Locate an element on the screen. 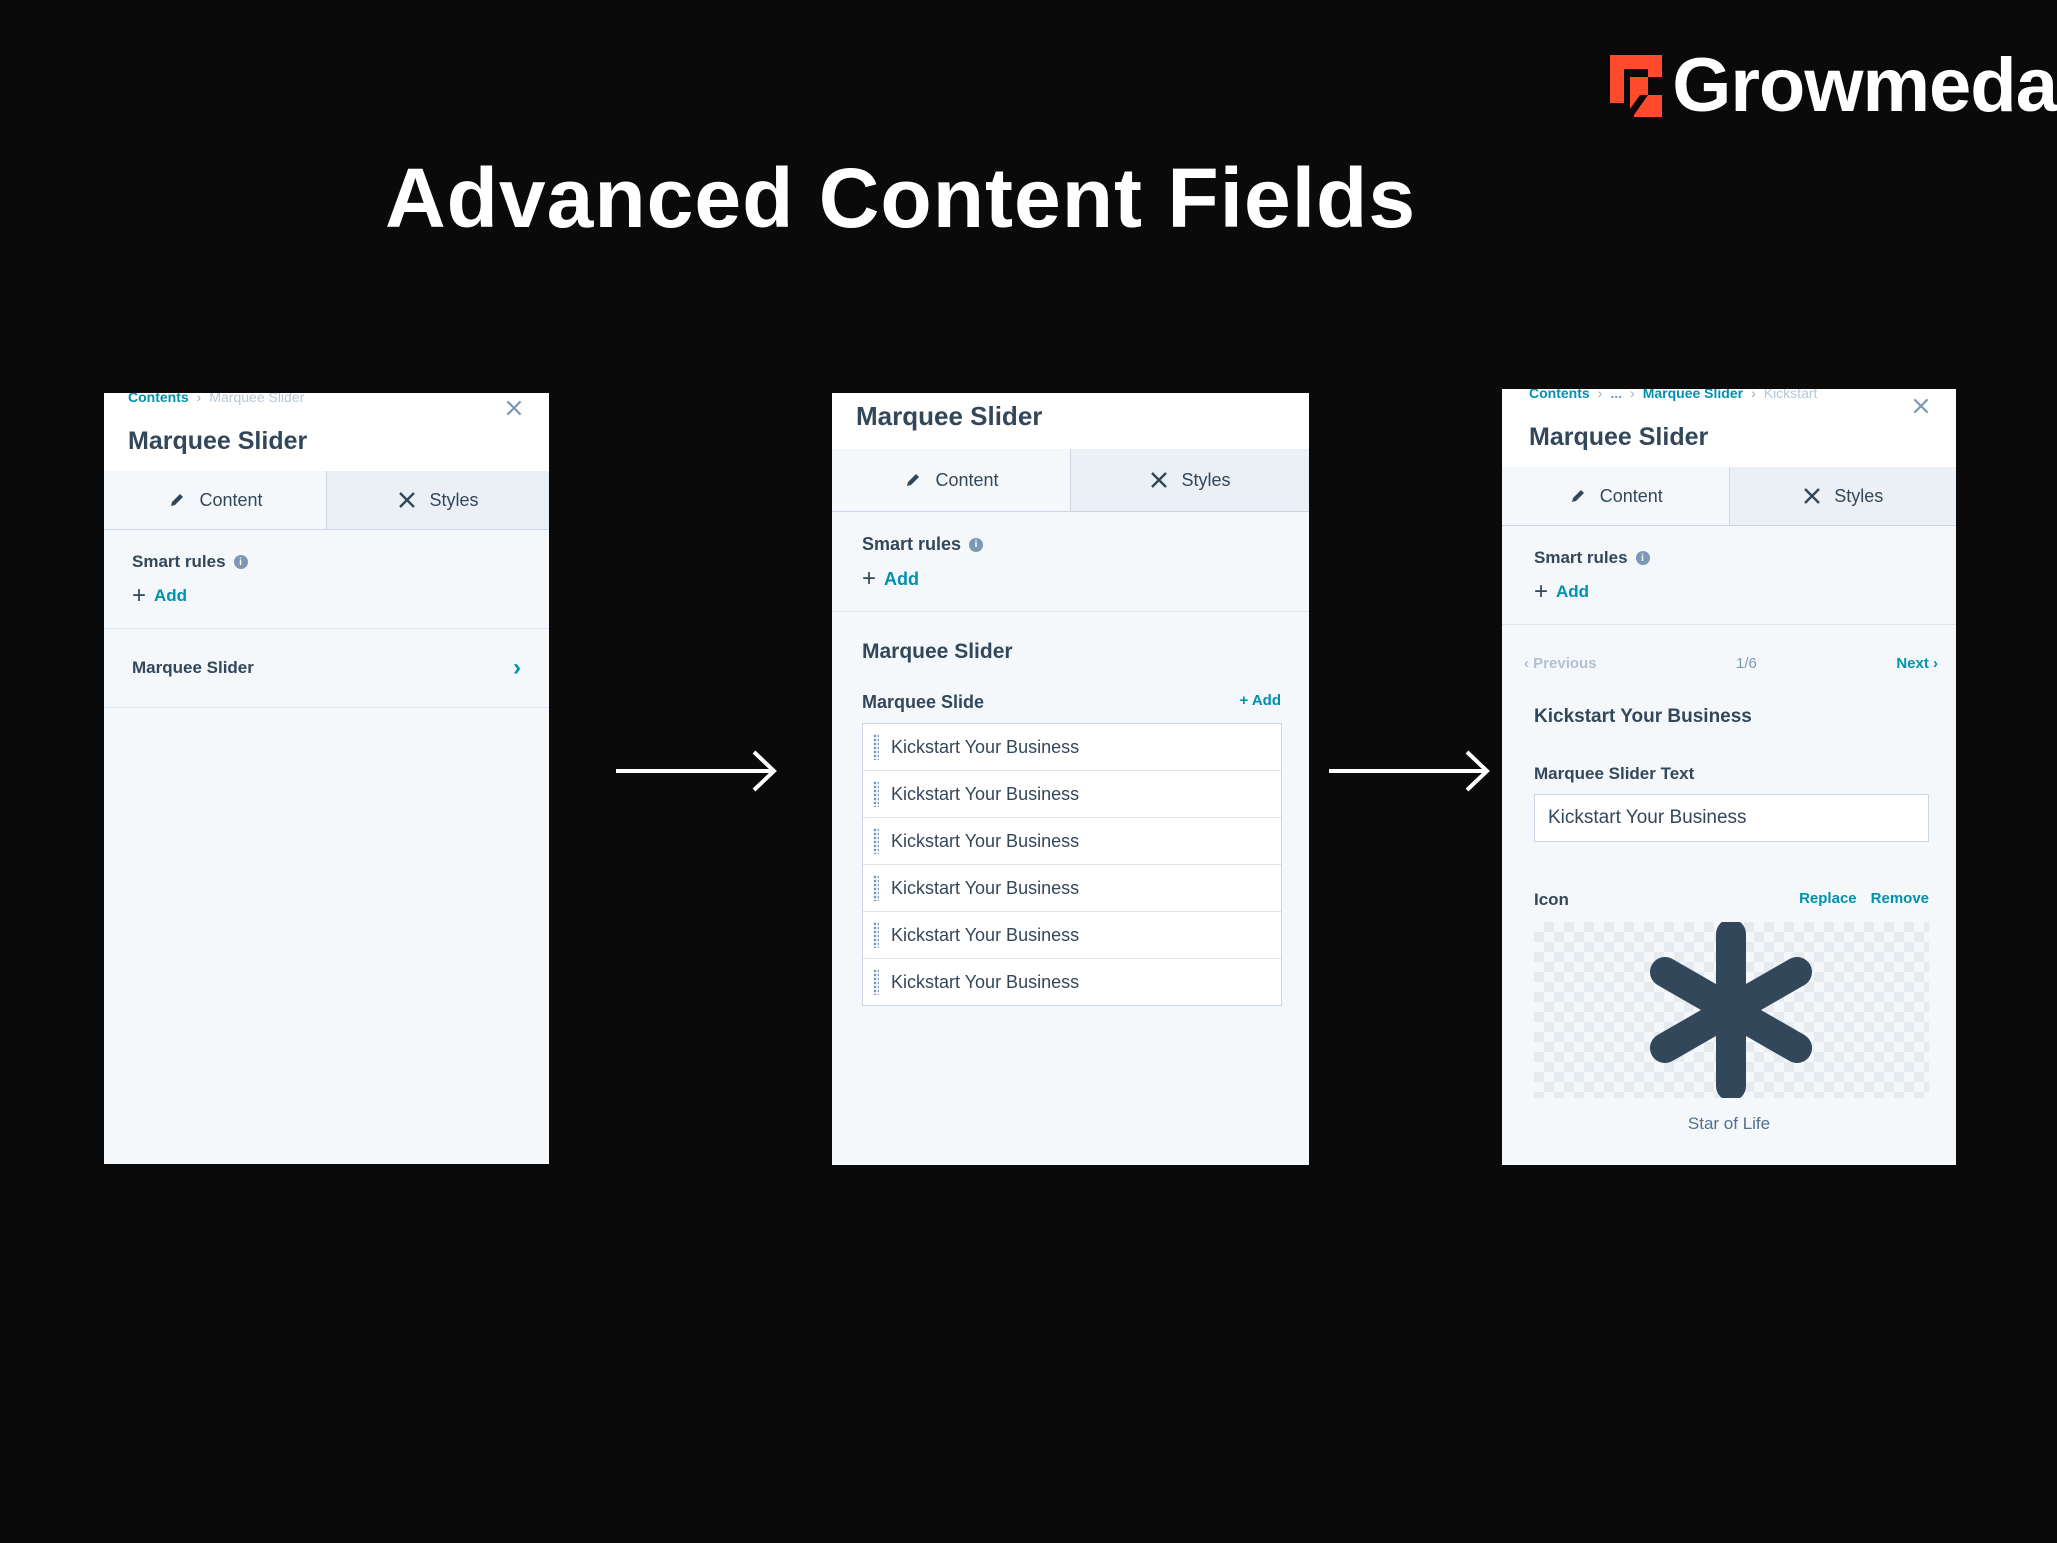 The image size is (2057, 1543). field-label: Marquee Slide is located at coordinates (923, 702).